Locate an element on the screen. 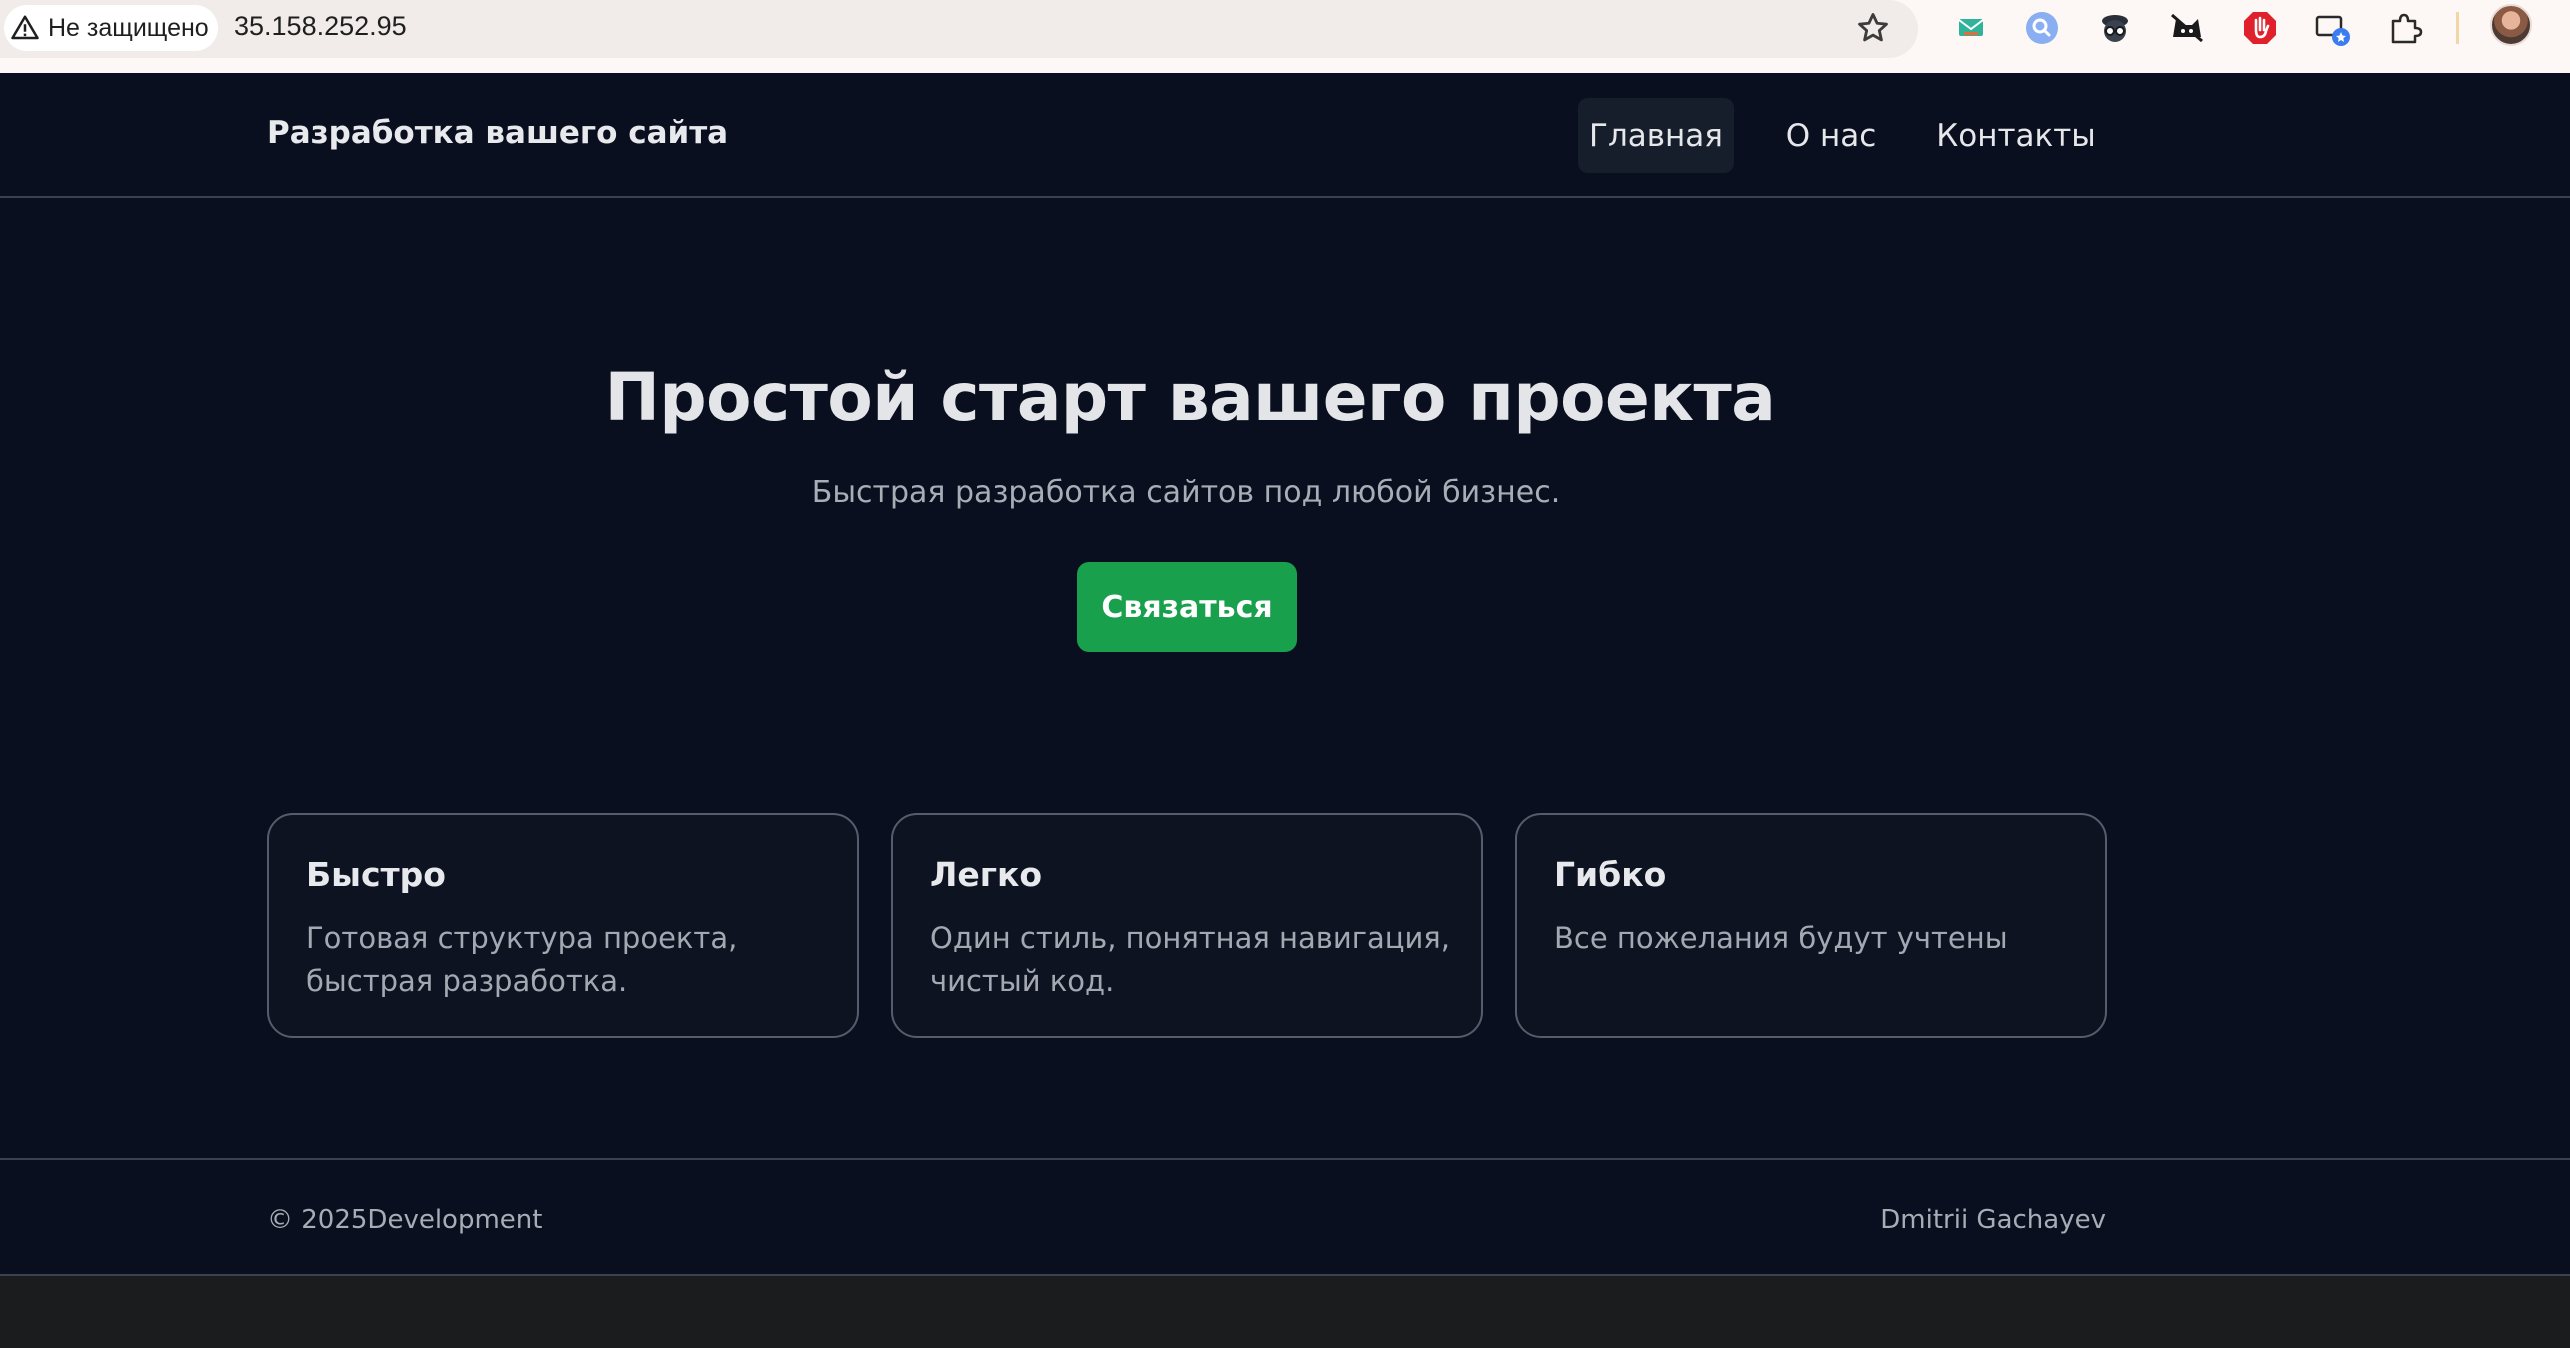 The width and height of the screenshot is (2570, 1348). url-text: 35.158.252.95 is located at coordinates (320, 26).